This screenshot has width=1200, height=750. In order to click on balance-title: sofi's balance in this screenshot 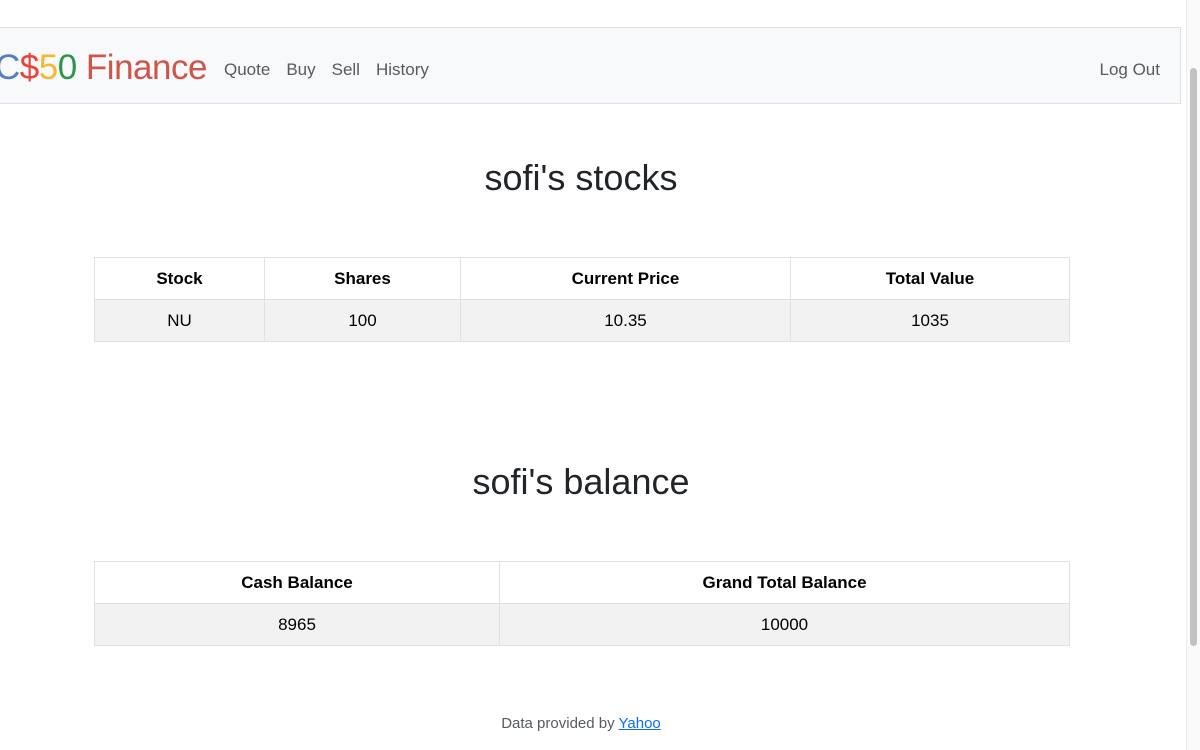, I will do `click(581, 481)`.